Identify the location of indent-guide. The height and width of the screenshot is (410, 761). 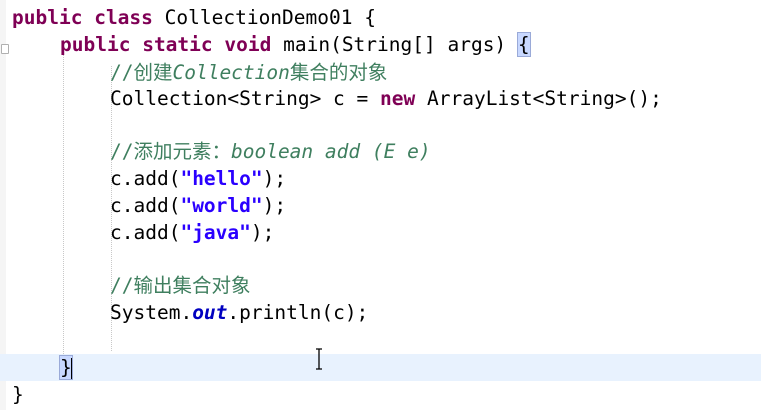
(63, 197).